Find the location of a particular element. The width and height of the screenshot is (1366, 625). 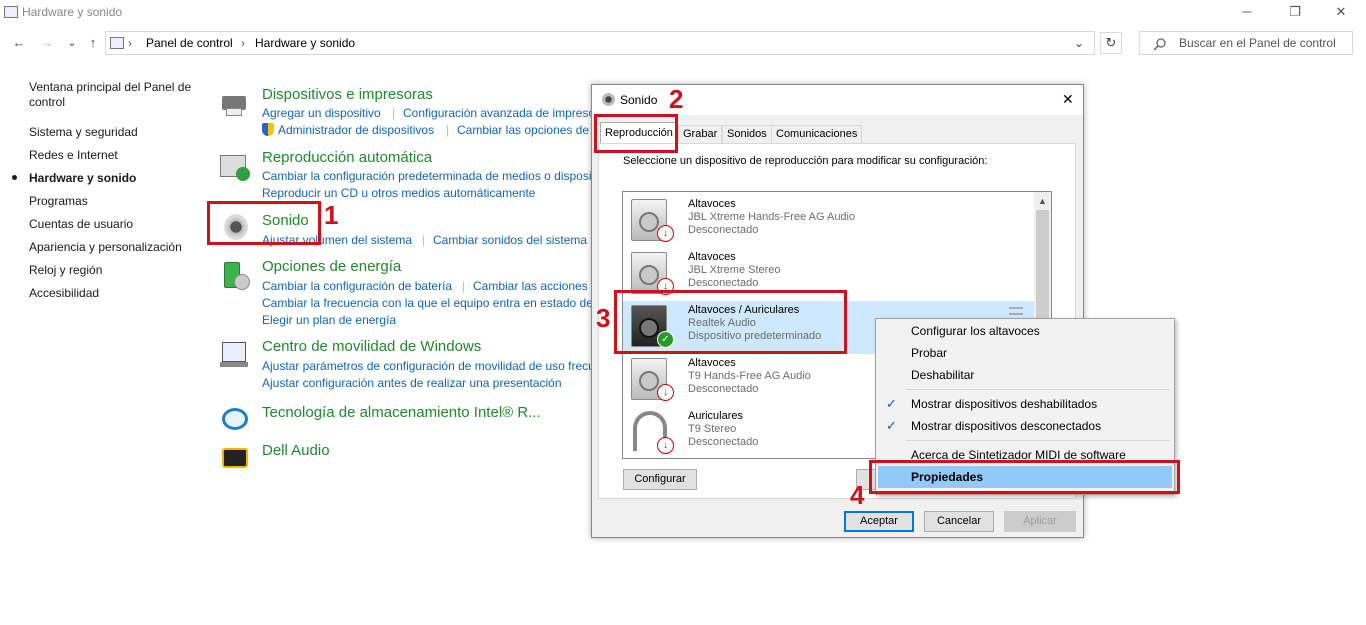

shield-icon is located at coordinates (268, 129).